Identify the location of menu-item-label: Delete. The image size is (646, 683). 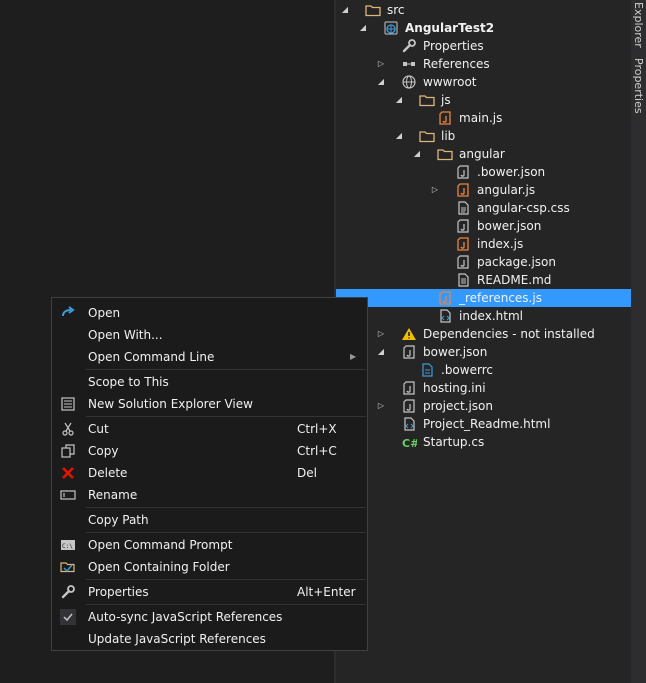
(108, 473).